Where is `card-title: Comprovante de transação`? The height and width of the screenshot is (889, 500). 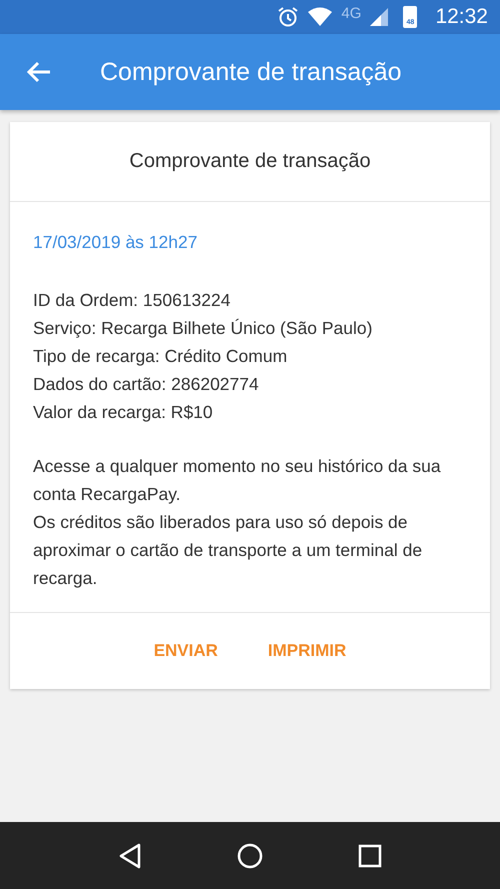 card-title: Comprovante de transação is located at coordinates (250, 161).